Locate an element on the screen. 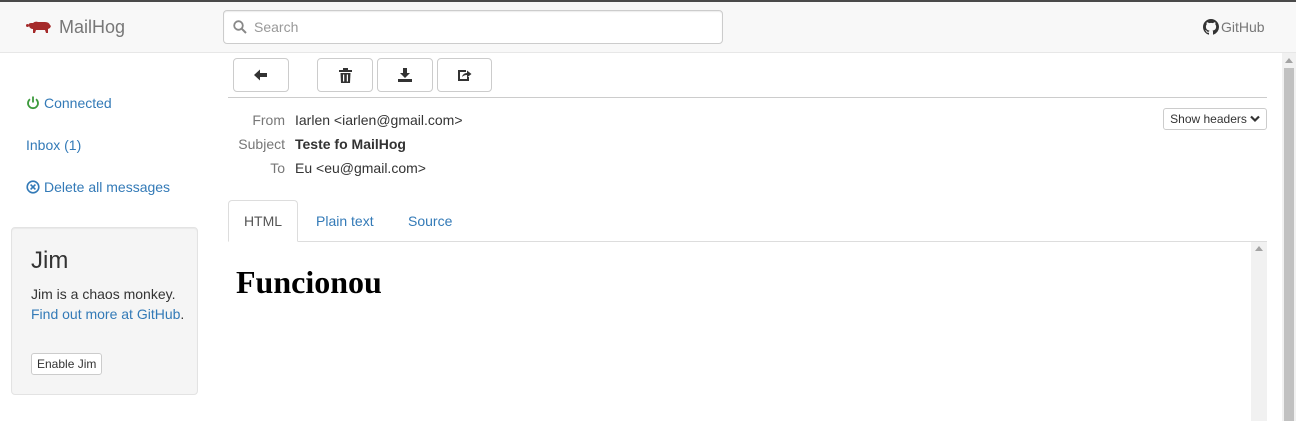  tab-source: Source is located at coordinates (430, 221).